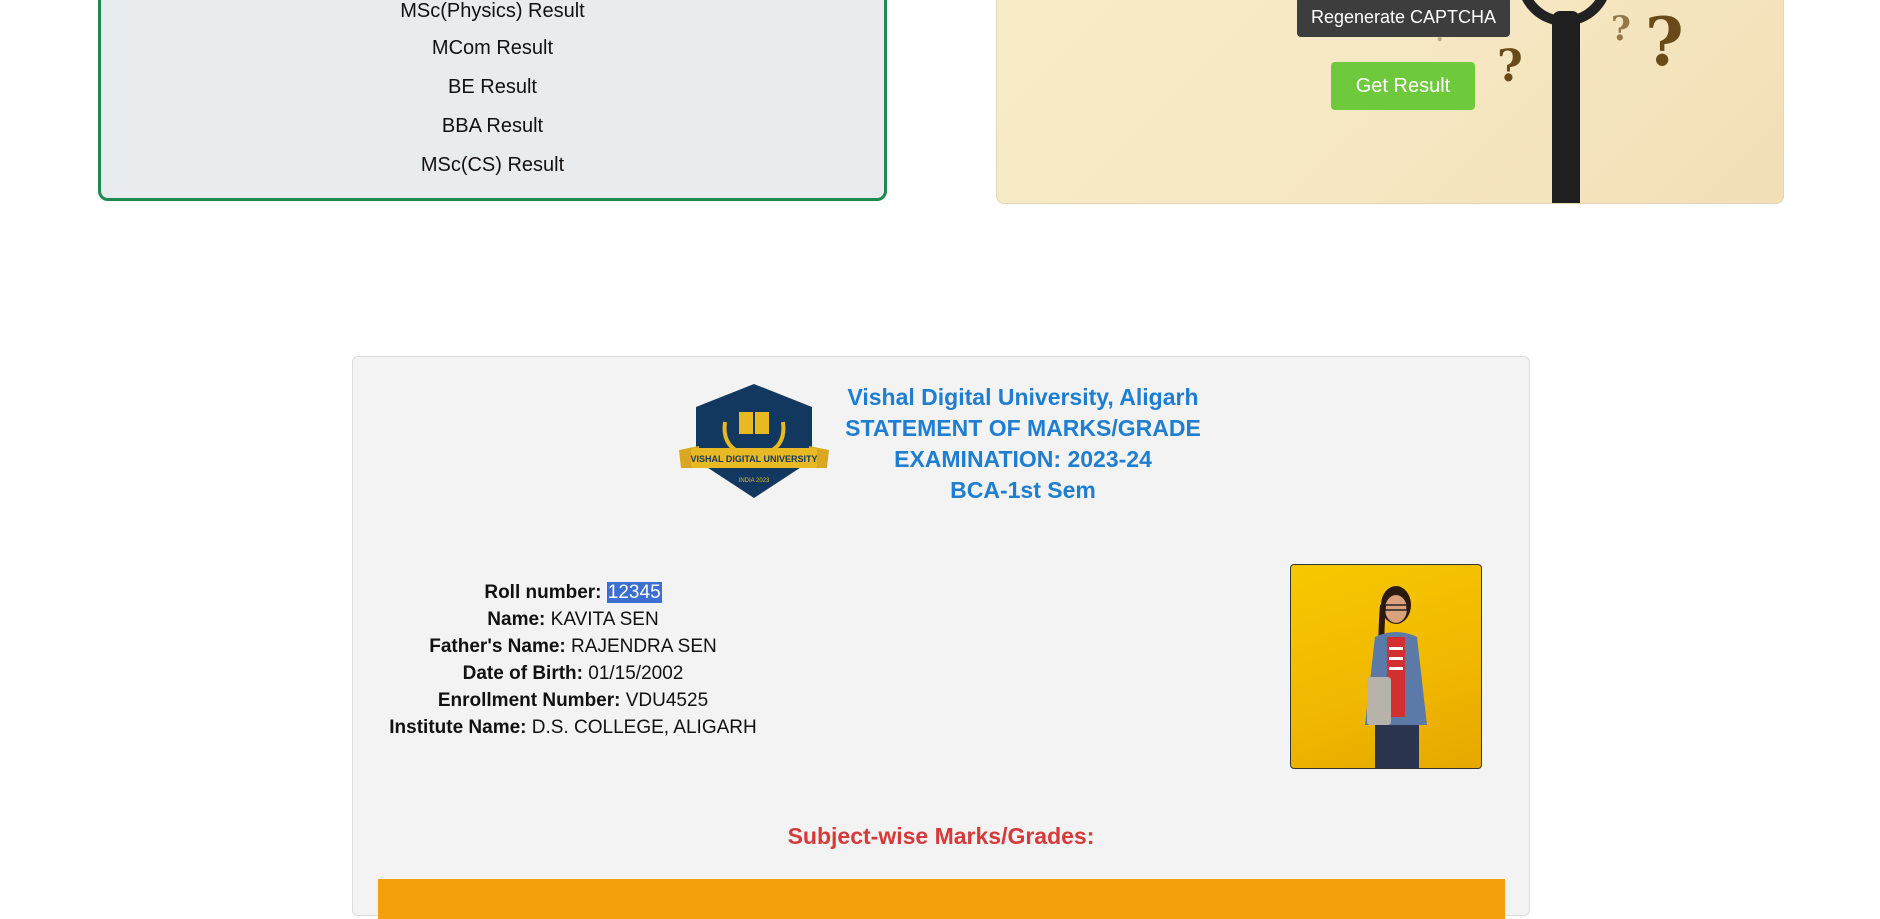  I want to click on get-result-button: Get Result, so click(1403, 86).